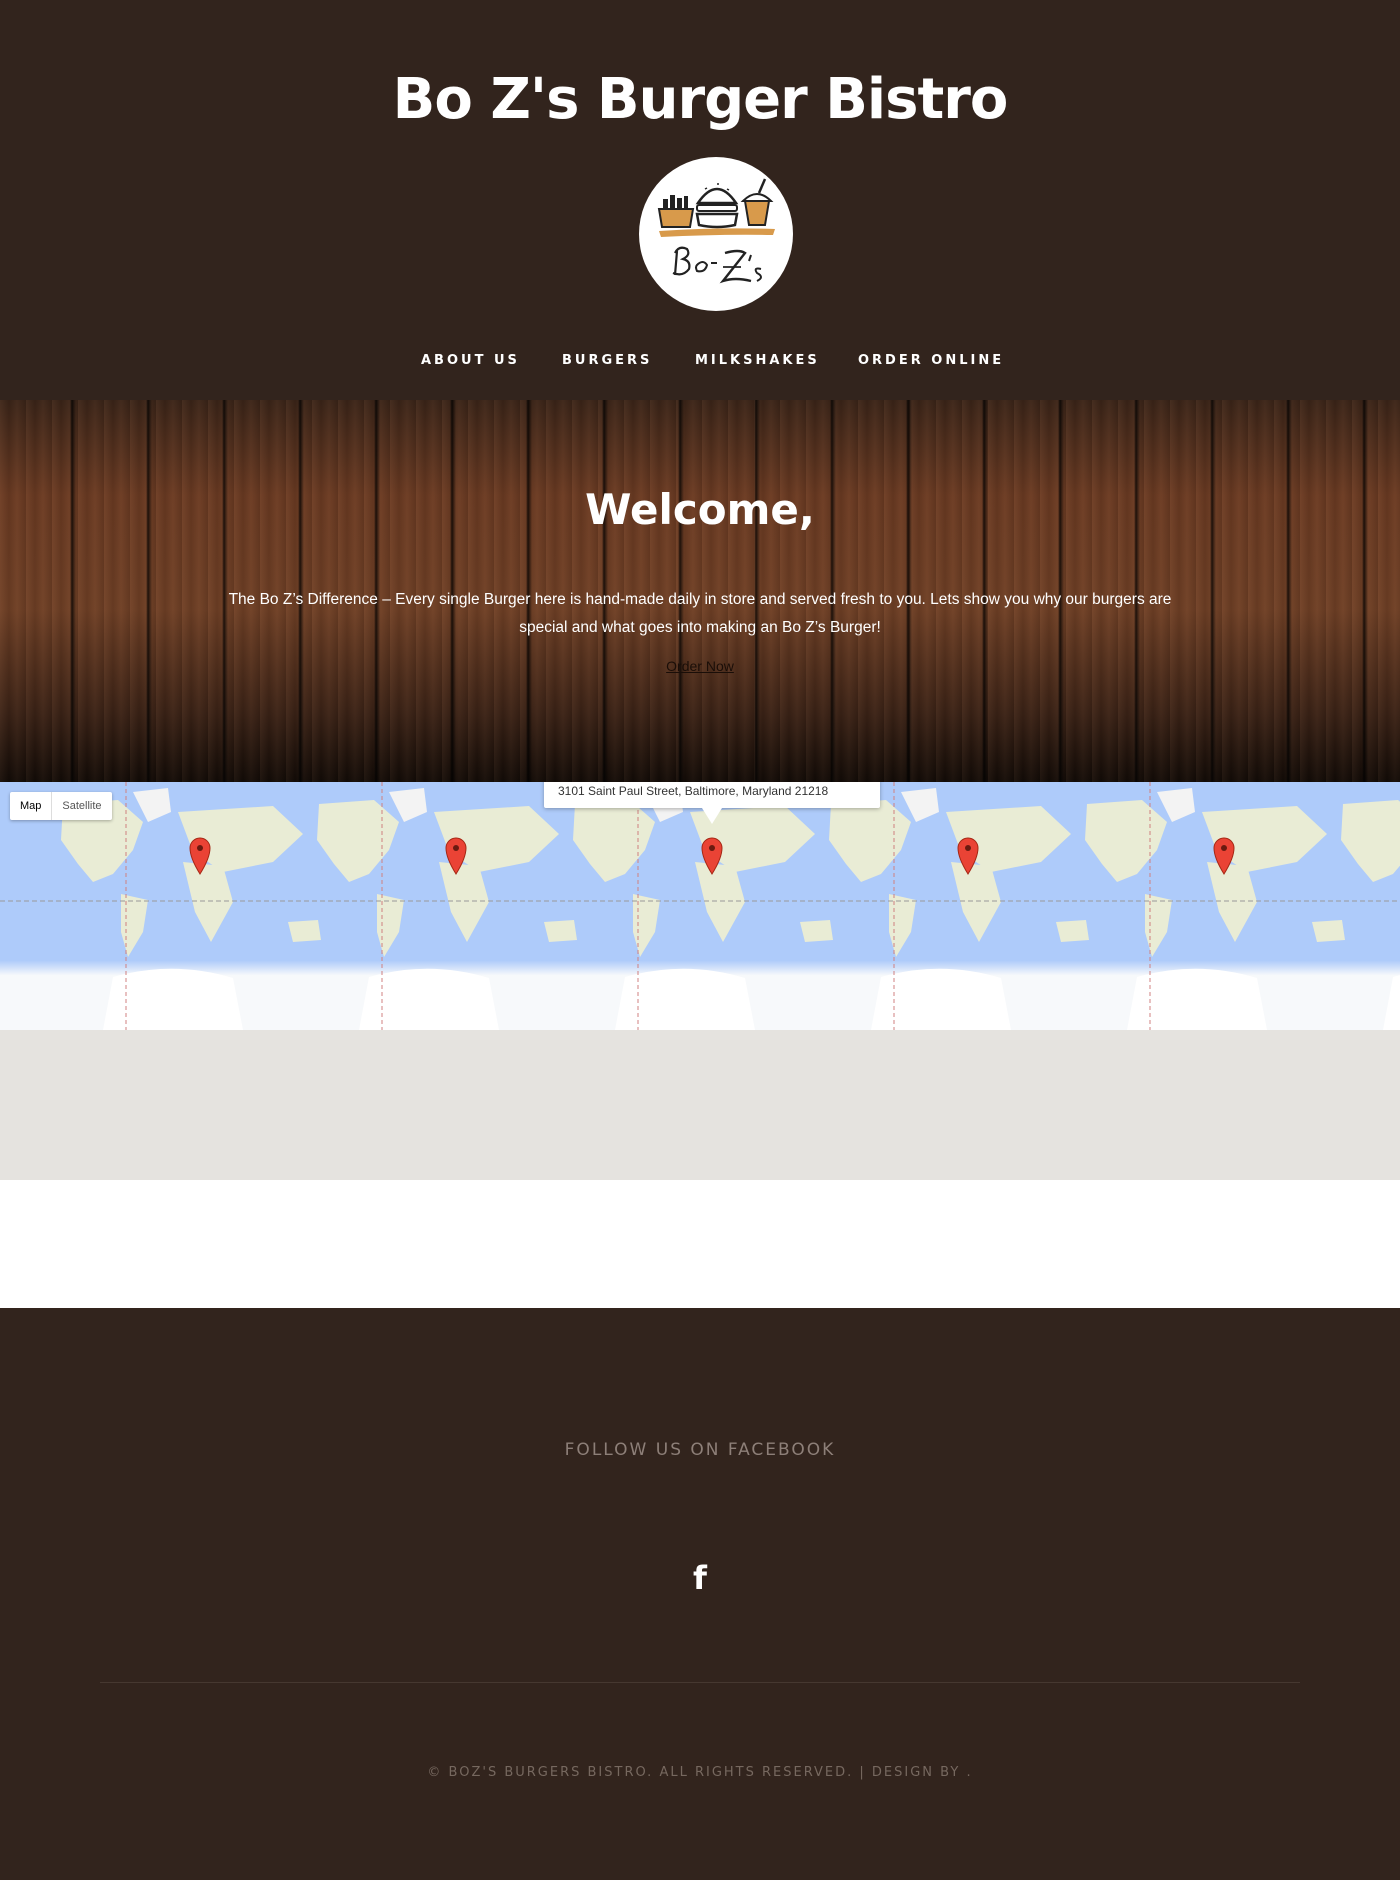 This screenshot has width=1400, height=1880. Describe the element at coordinates (607, 361) in the screenshot. I see `nav-burgers: BURGERS` at that location.